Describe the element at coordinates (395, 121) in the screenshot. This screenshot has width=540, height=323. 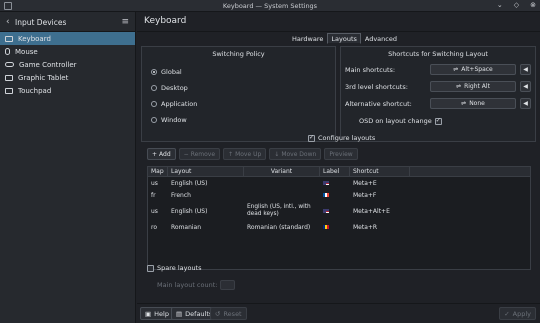
I see `osd-label: OSD on layout change` at that location.